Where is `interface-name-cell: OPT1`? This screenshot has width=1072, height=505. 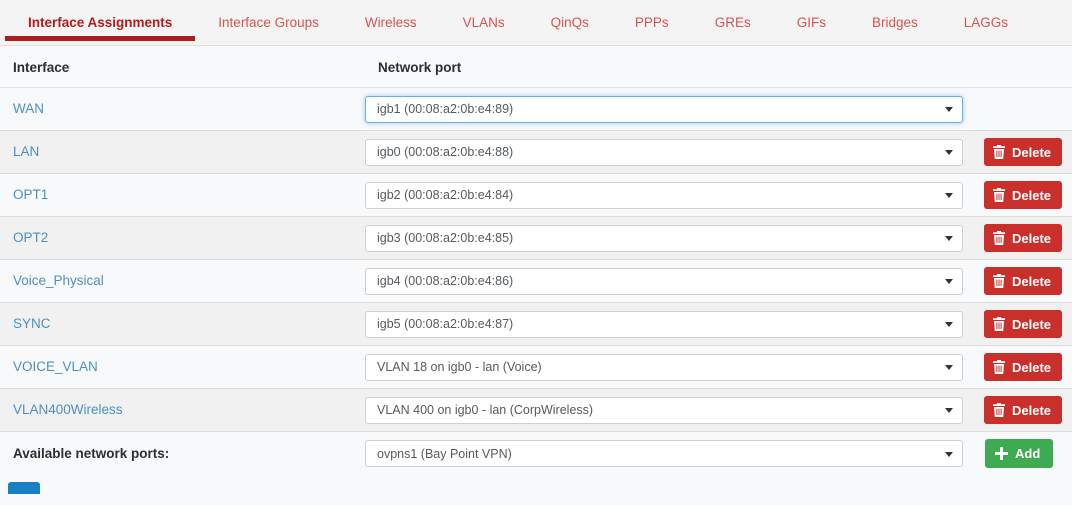 interface-name-cell: OPT1 is located at coordinates (182, 195).